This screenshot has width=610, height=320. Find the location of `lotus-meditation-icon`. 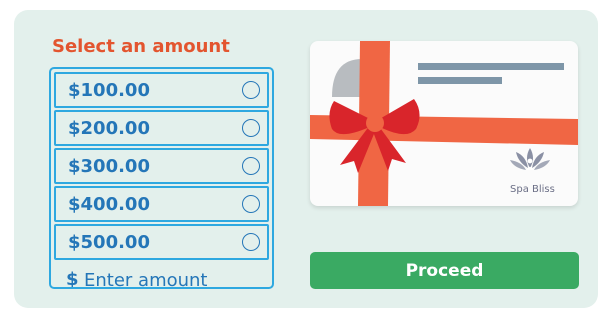

lotus-meditation-icon is located at coordinates (530, 159).